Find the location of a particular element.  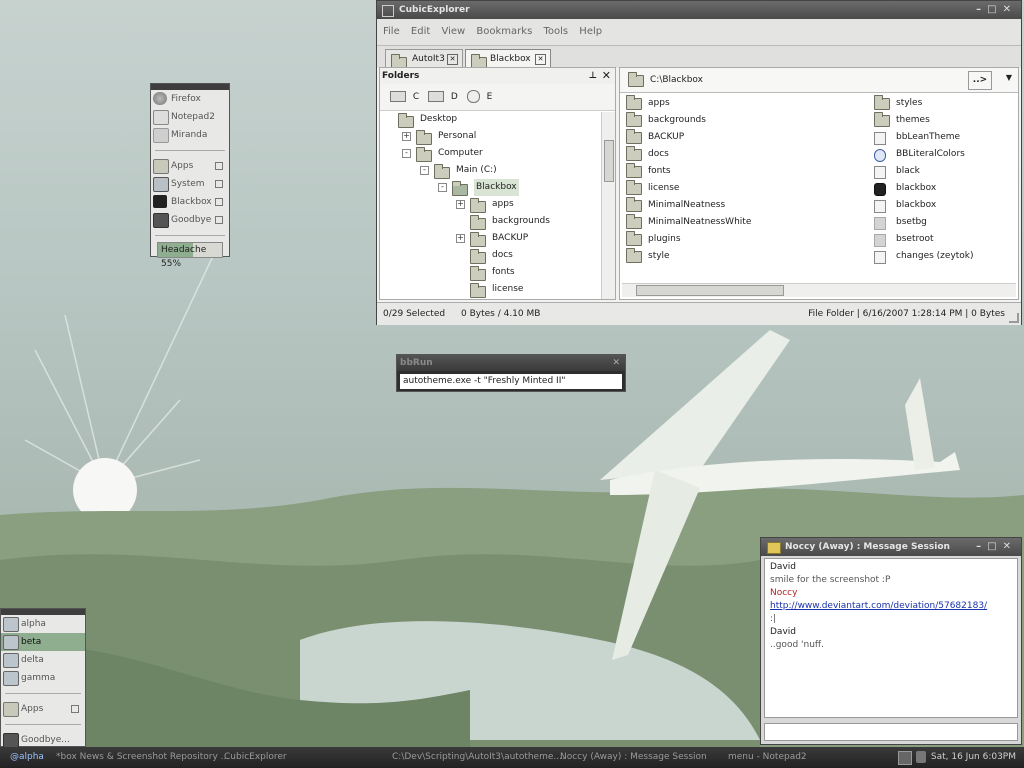

workspace-item-delta: delta is located at coordinates (43, 660).